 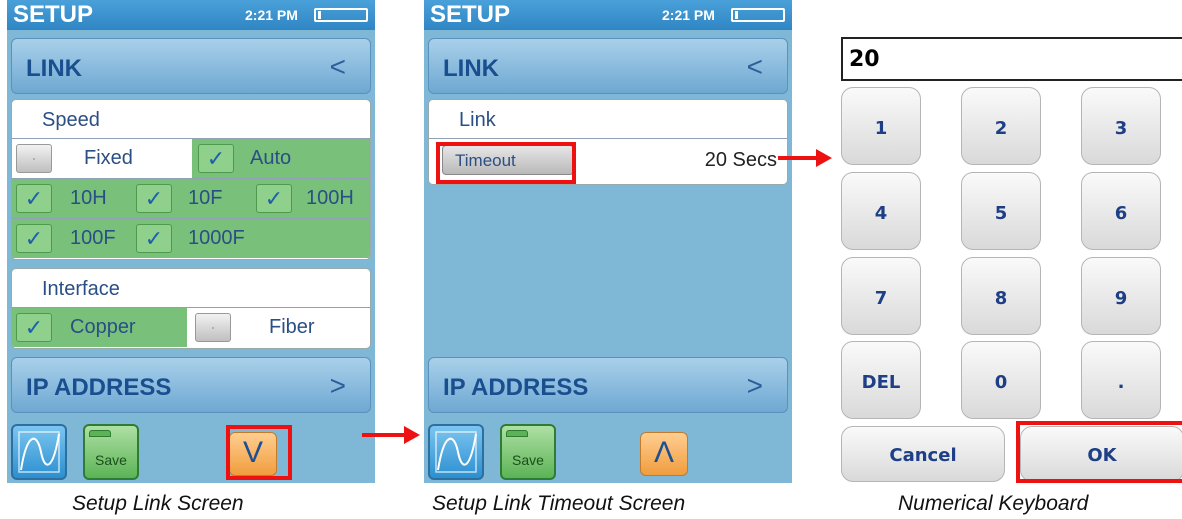 What do you see at coordinates (881, 296) in the screenshot?
I see `key-7: 7` at bounding box center [881, 296].